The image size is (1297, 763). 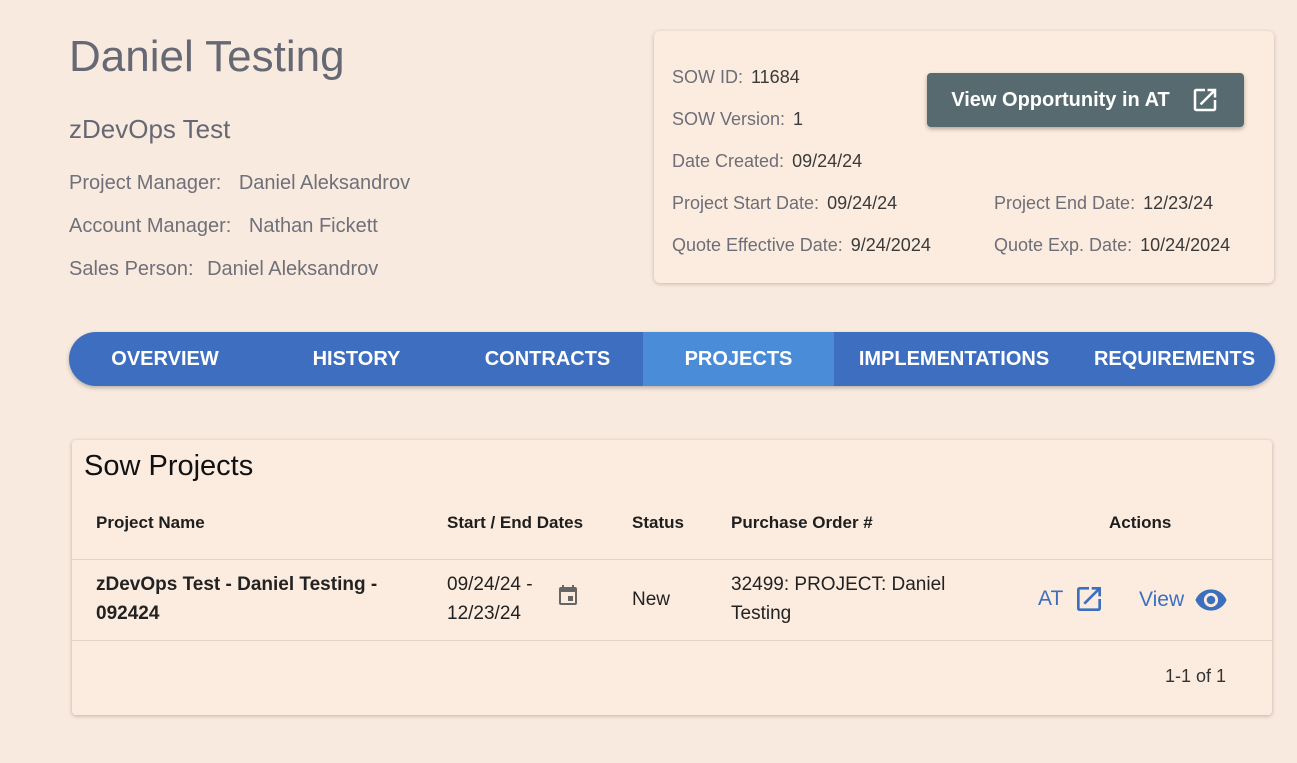 I want to click on at-link-label: AT, so click(x=1051, y=598).